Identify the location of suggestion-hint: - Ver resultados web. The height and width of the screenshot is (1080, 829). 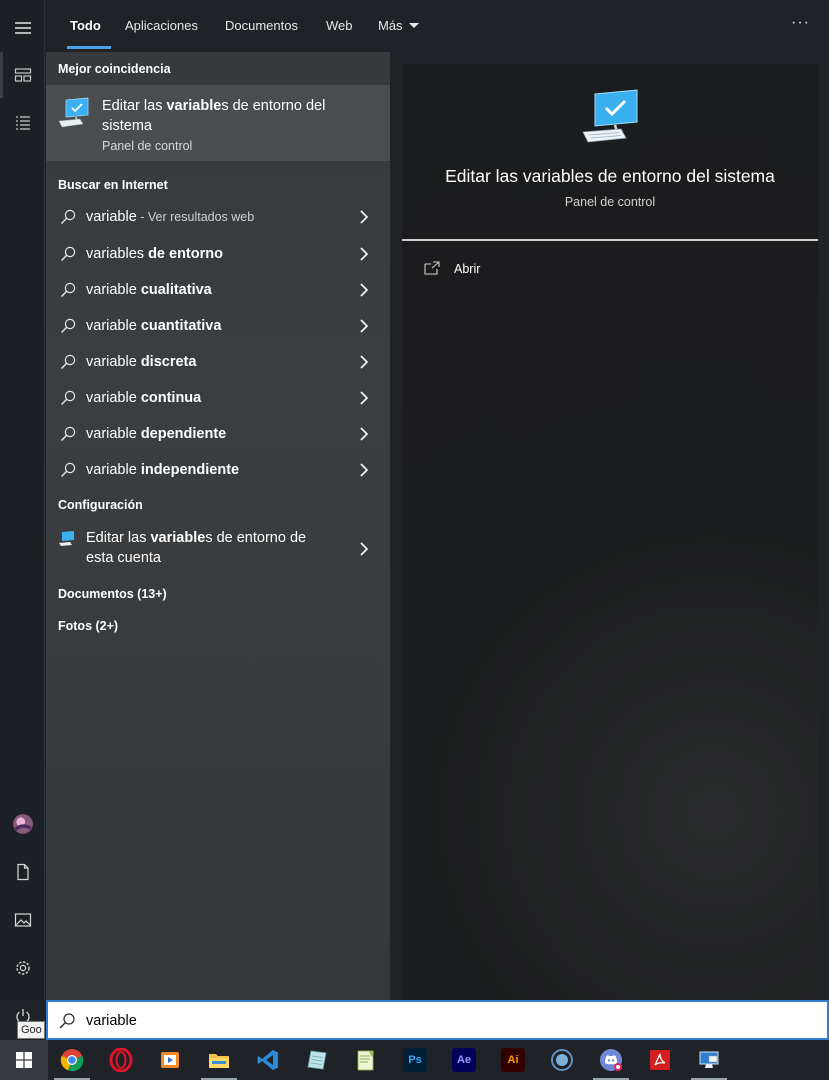
(195, 217).